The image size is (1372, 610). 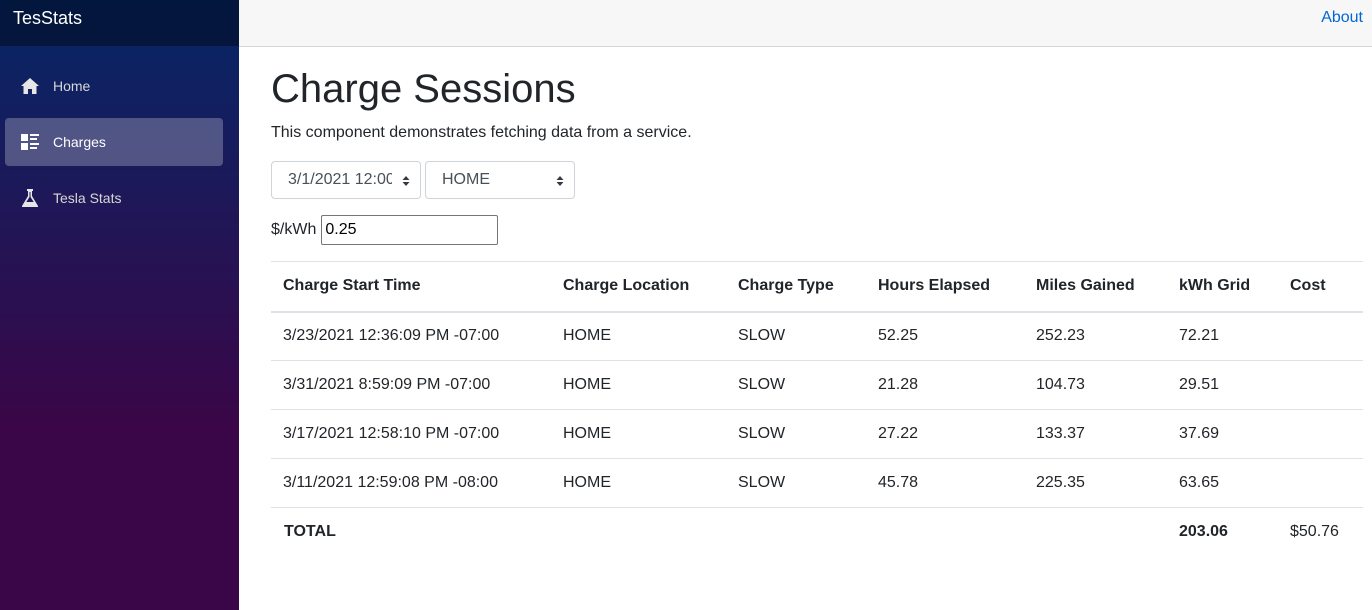 What do you see at coordinates (294, 229) in the screenshot?
I see `rate-label: $/kWh` at bounding box center [294, 229].